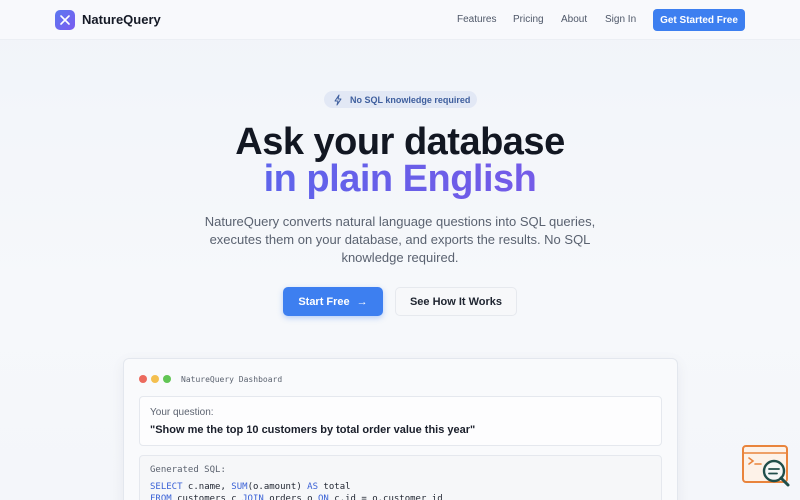  I want to click on sql-line: SELECT c.name, SUM(o.amount) AS total, so click(250, 487).